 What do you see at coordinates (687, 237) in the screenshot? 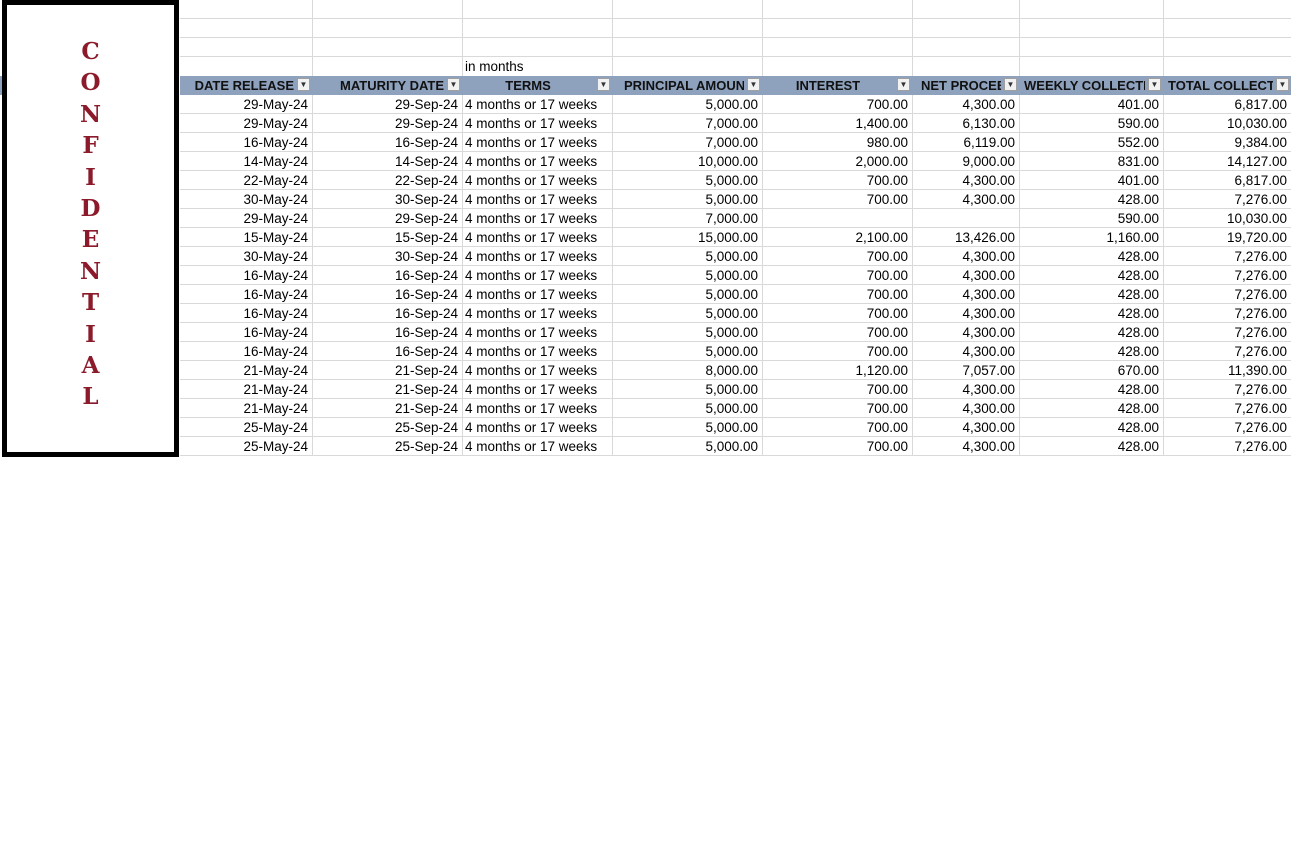
I see `cell-principal-amount: 15,000.00` at bounding box center [687, 237].